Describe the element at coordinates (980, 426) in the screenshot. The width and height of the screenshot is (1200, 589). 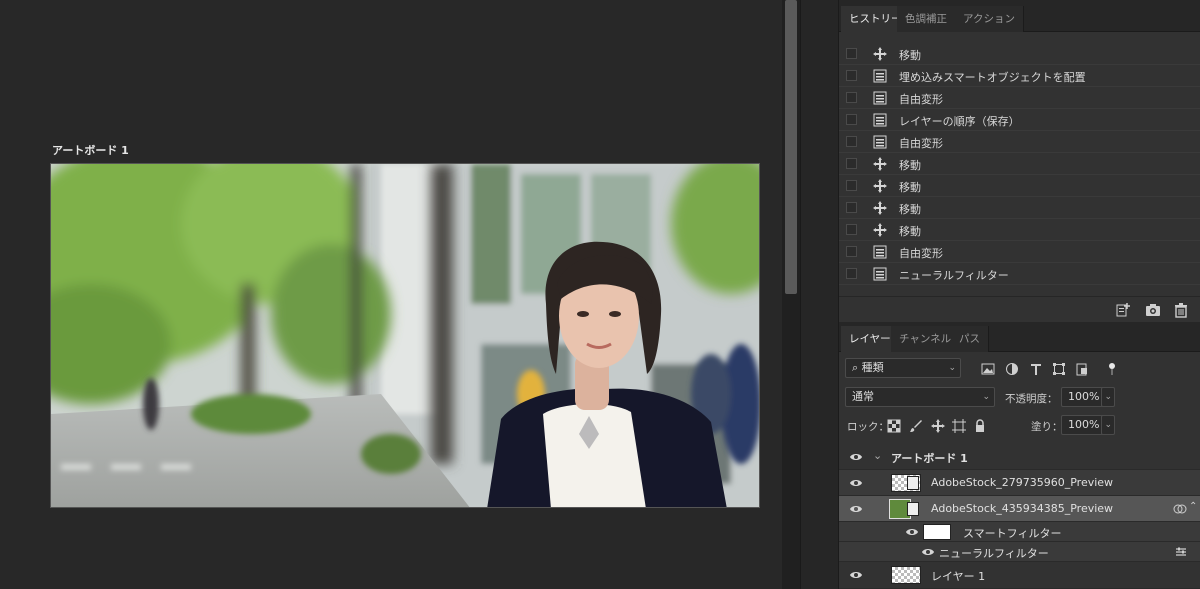
I see `lock-all-icon` at that location.